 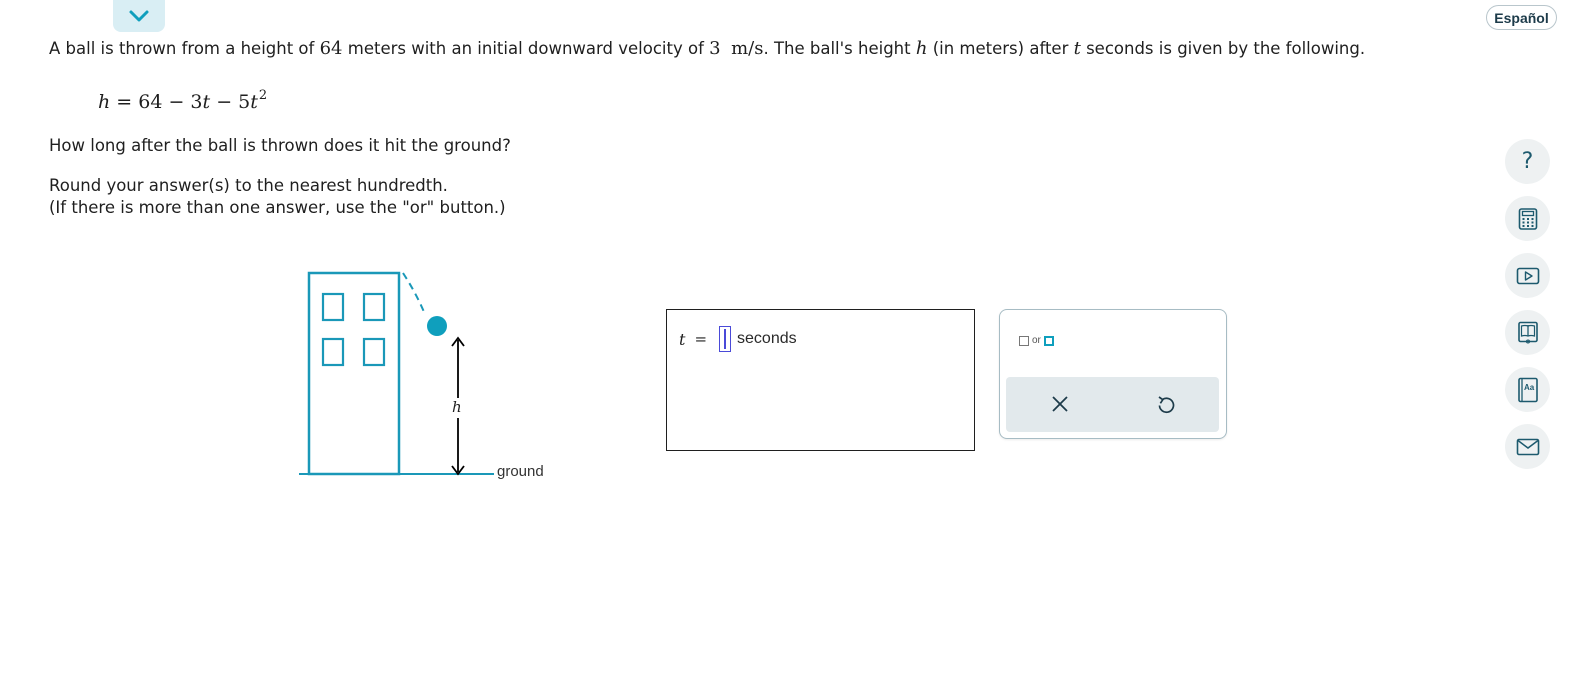 I want to click on answer-variable: t, so click(x=682, y=339).